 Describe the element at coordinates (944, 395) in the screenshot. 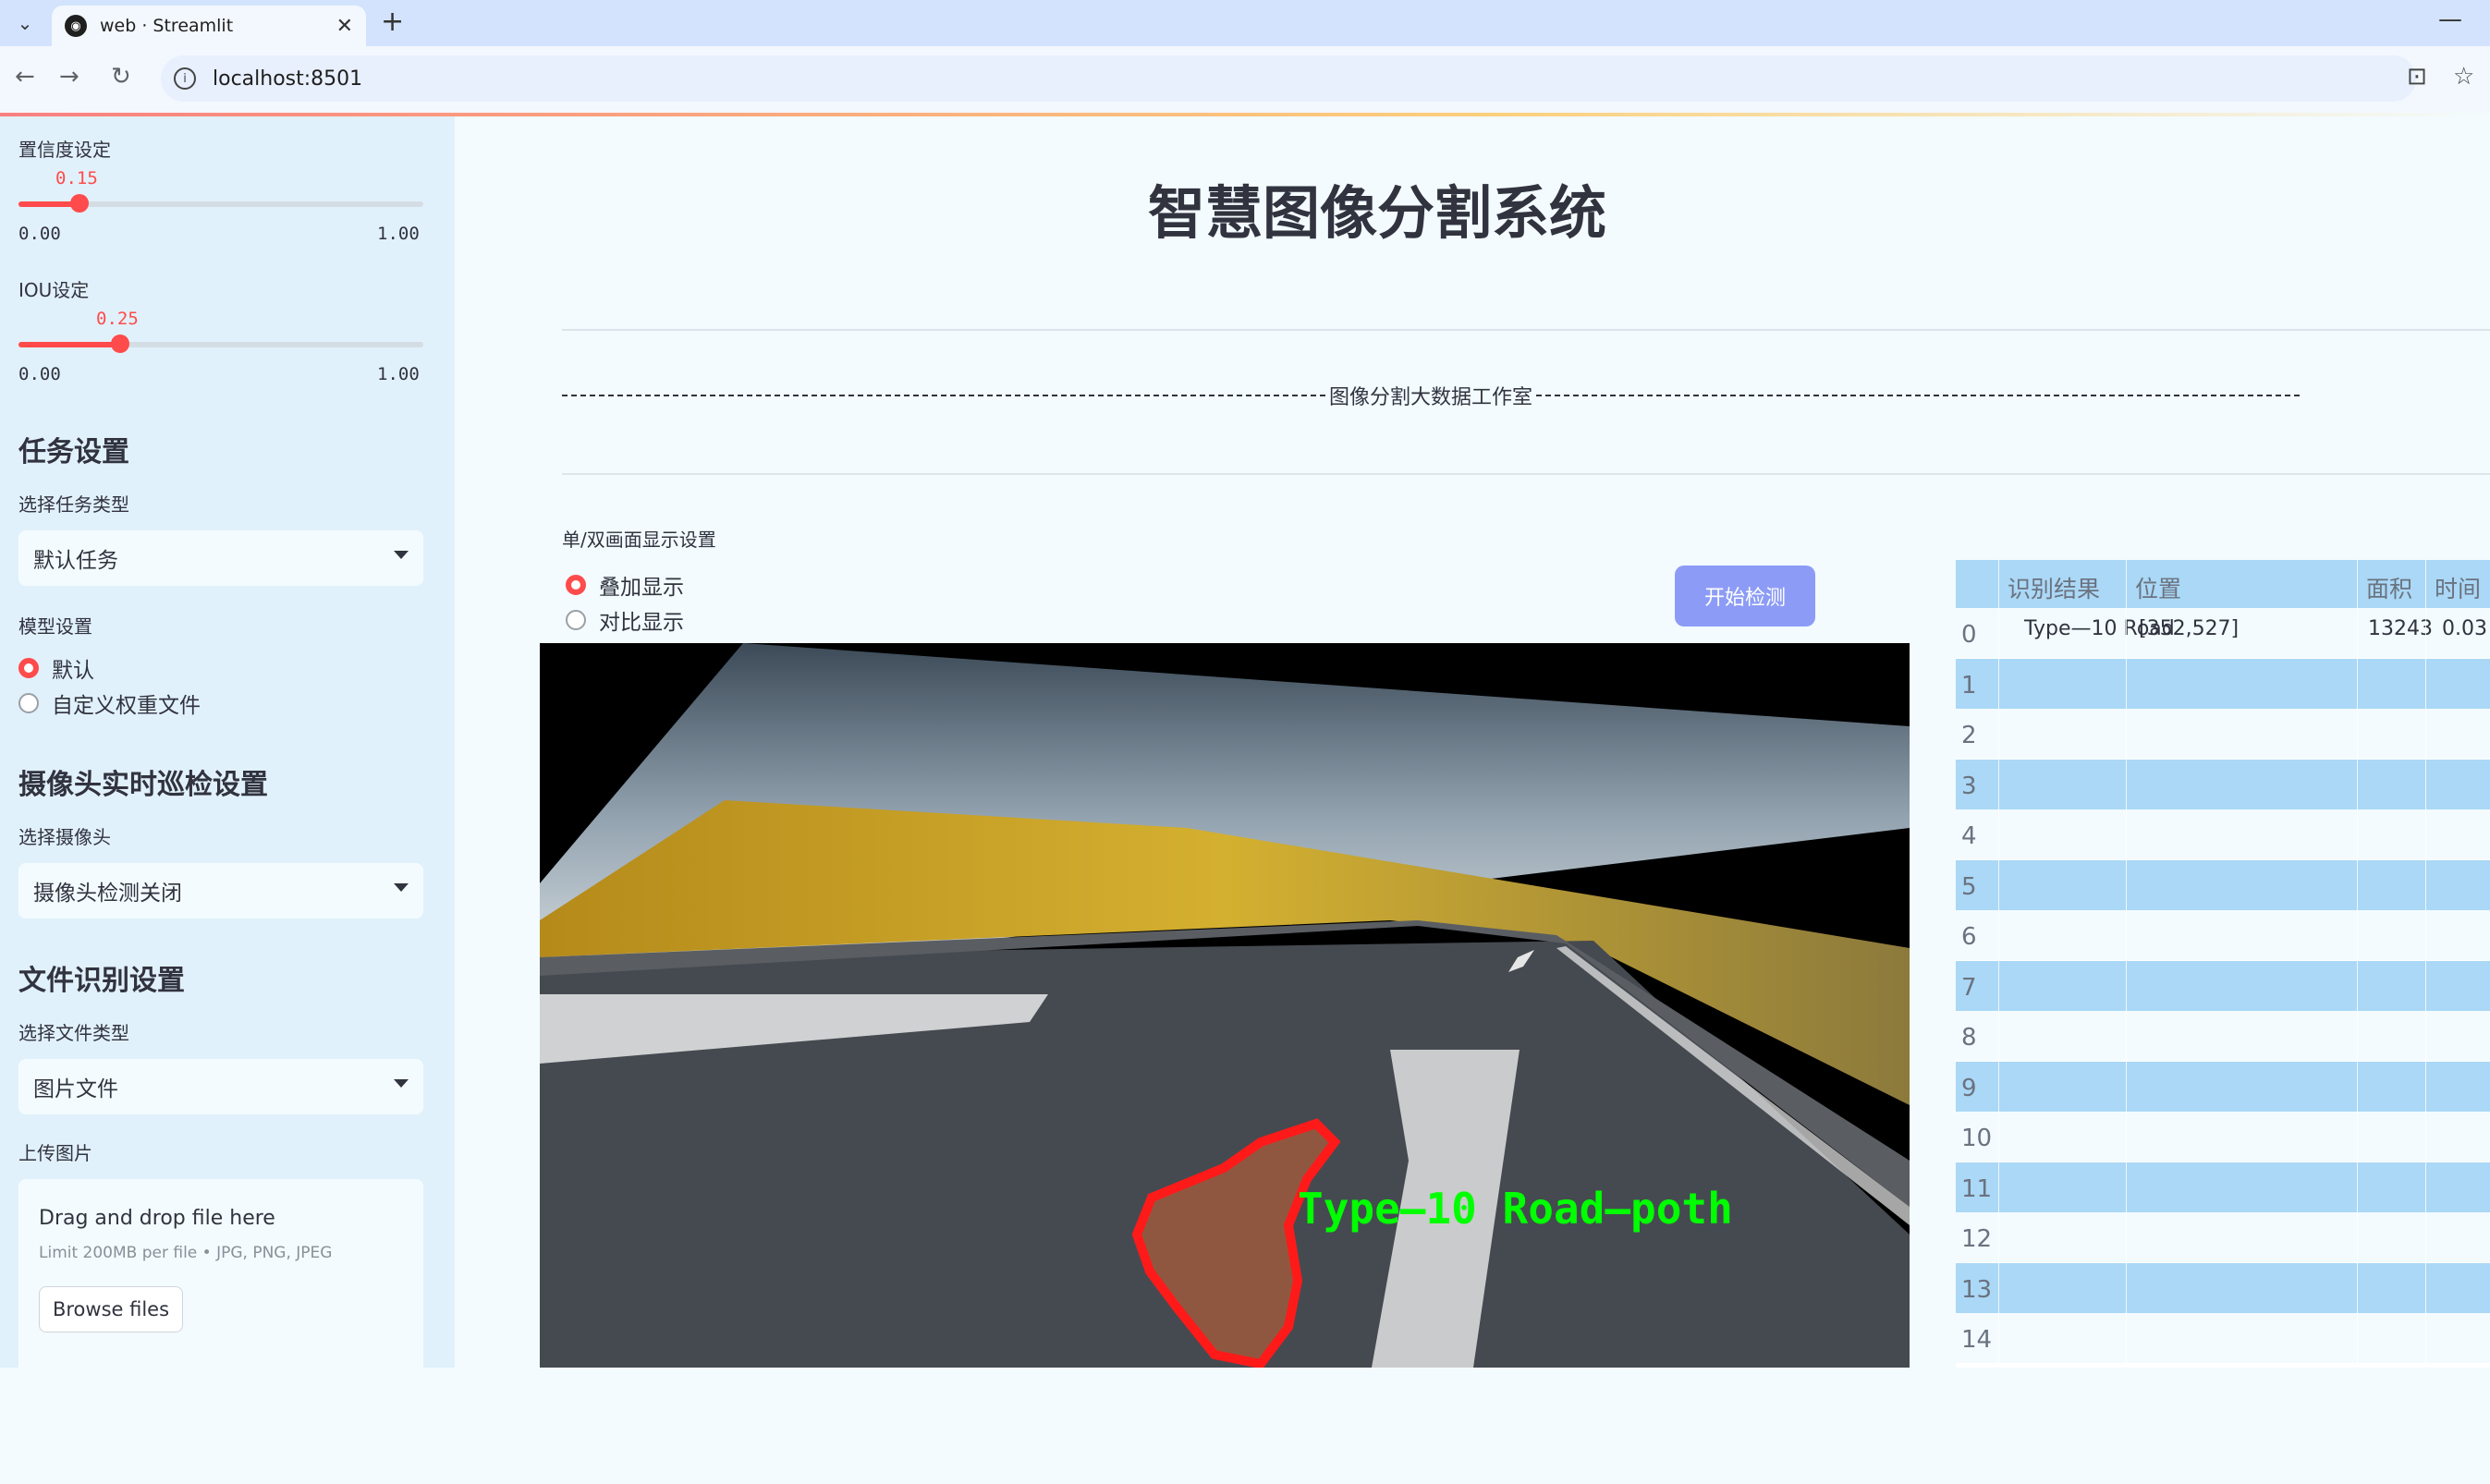

I see `dash-line-left` at that location.